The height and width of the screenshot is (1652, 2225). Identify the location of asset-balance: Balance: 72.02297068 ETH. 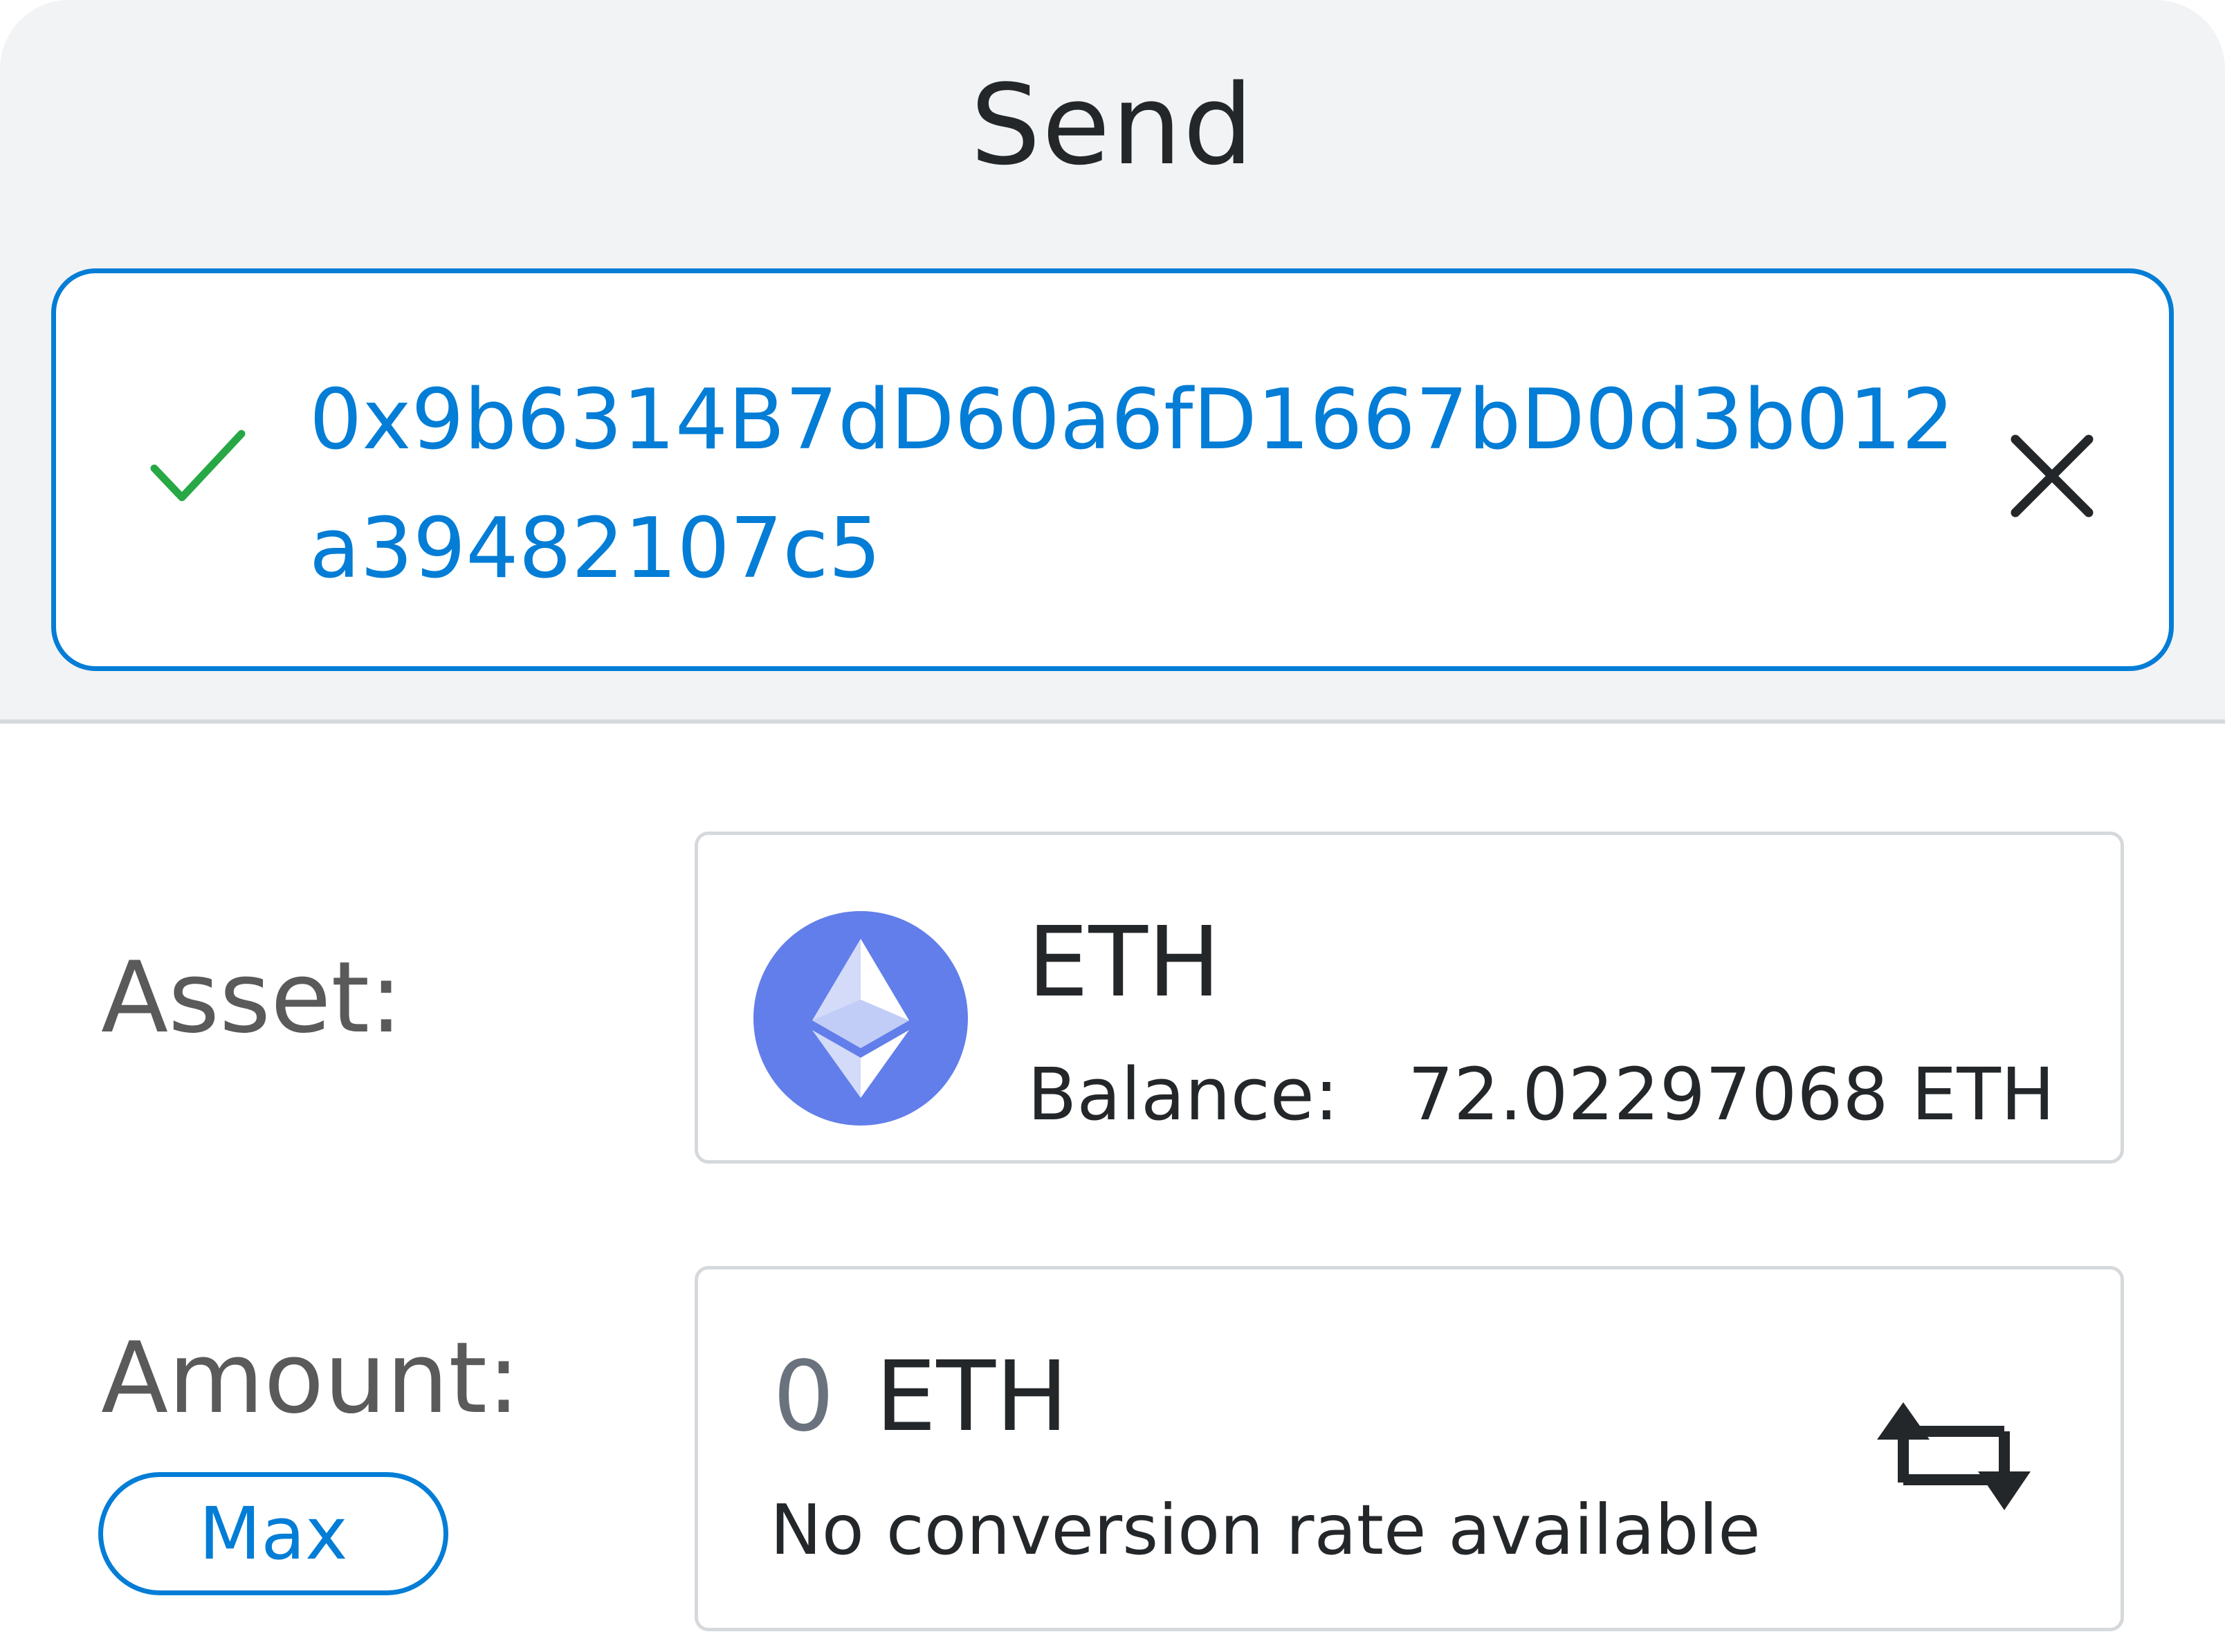
(1541, 1094).